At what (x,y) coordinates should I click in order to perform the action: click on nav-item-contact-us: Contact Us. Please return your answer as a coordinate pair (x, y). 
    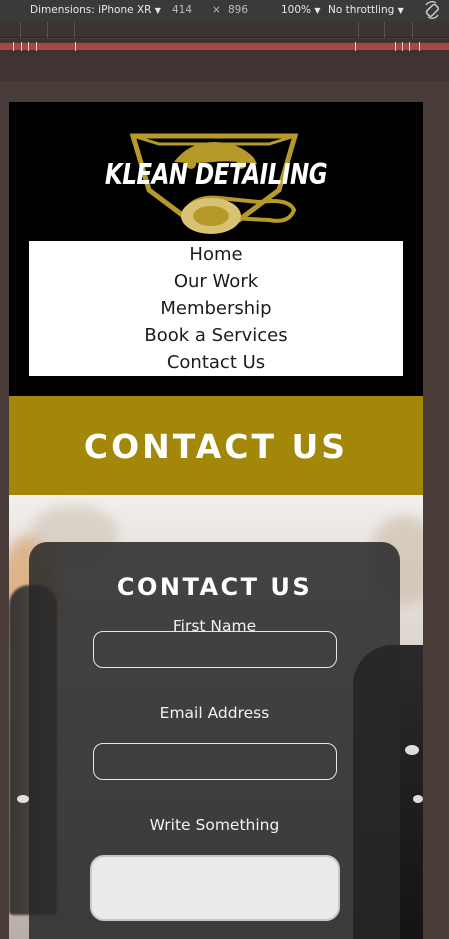
    Looking at the image, I should click on (216, 362).